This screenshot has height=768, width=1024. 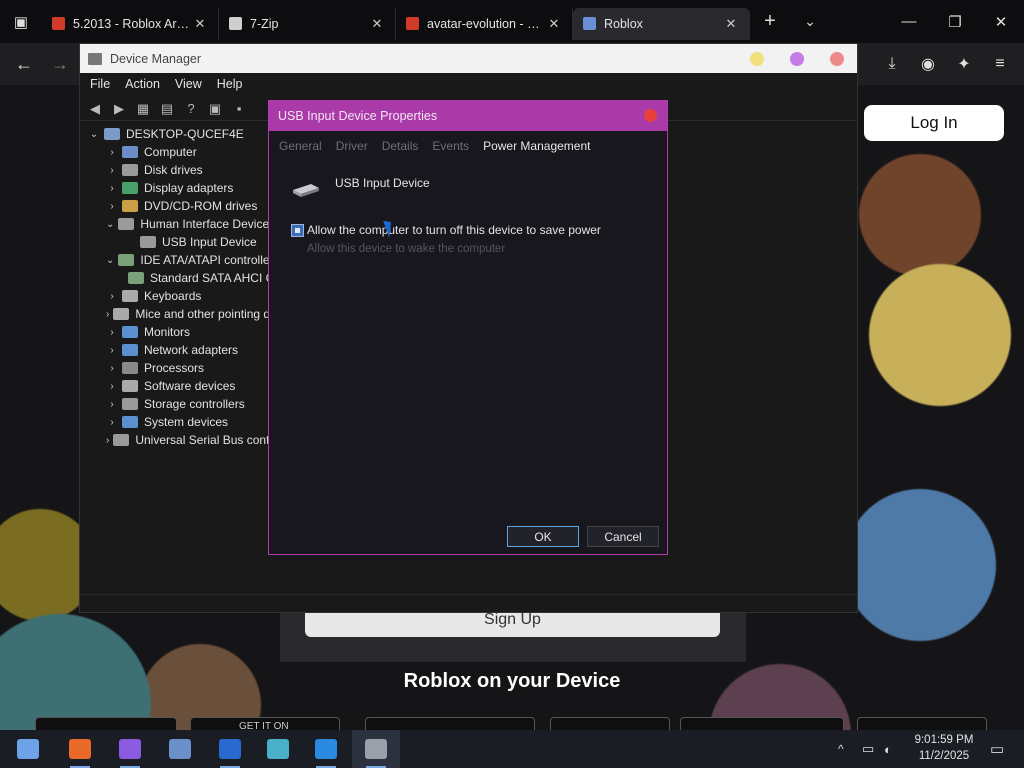 What do you see at coordinates (130, 749) in the screenshot?
I see `taskbar-file-explorer-button` at bounding box center [130, 749].